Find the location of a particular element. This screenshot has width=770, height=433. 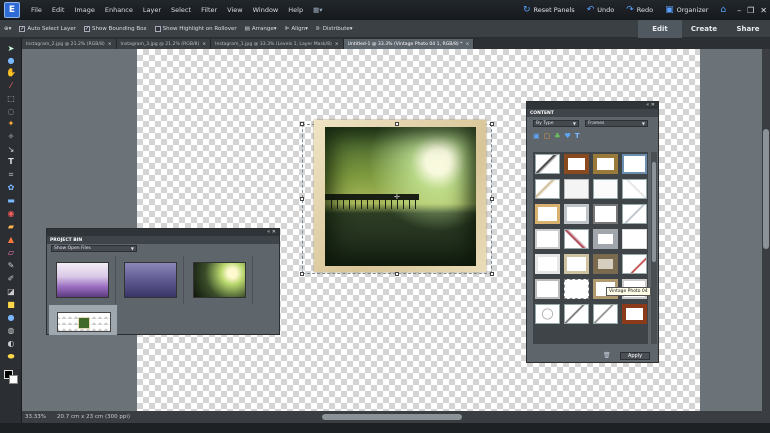

sponge-tool-icon: ◐ is located at coordinates (11, 343).